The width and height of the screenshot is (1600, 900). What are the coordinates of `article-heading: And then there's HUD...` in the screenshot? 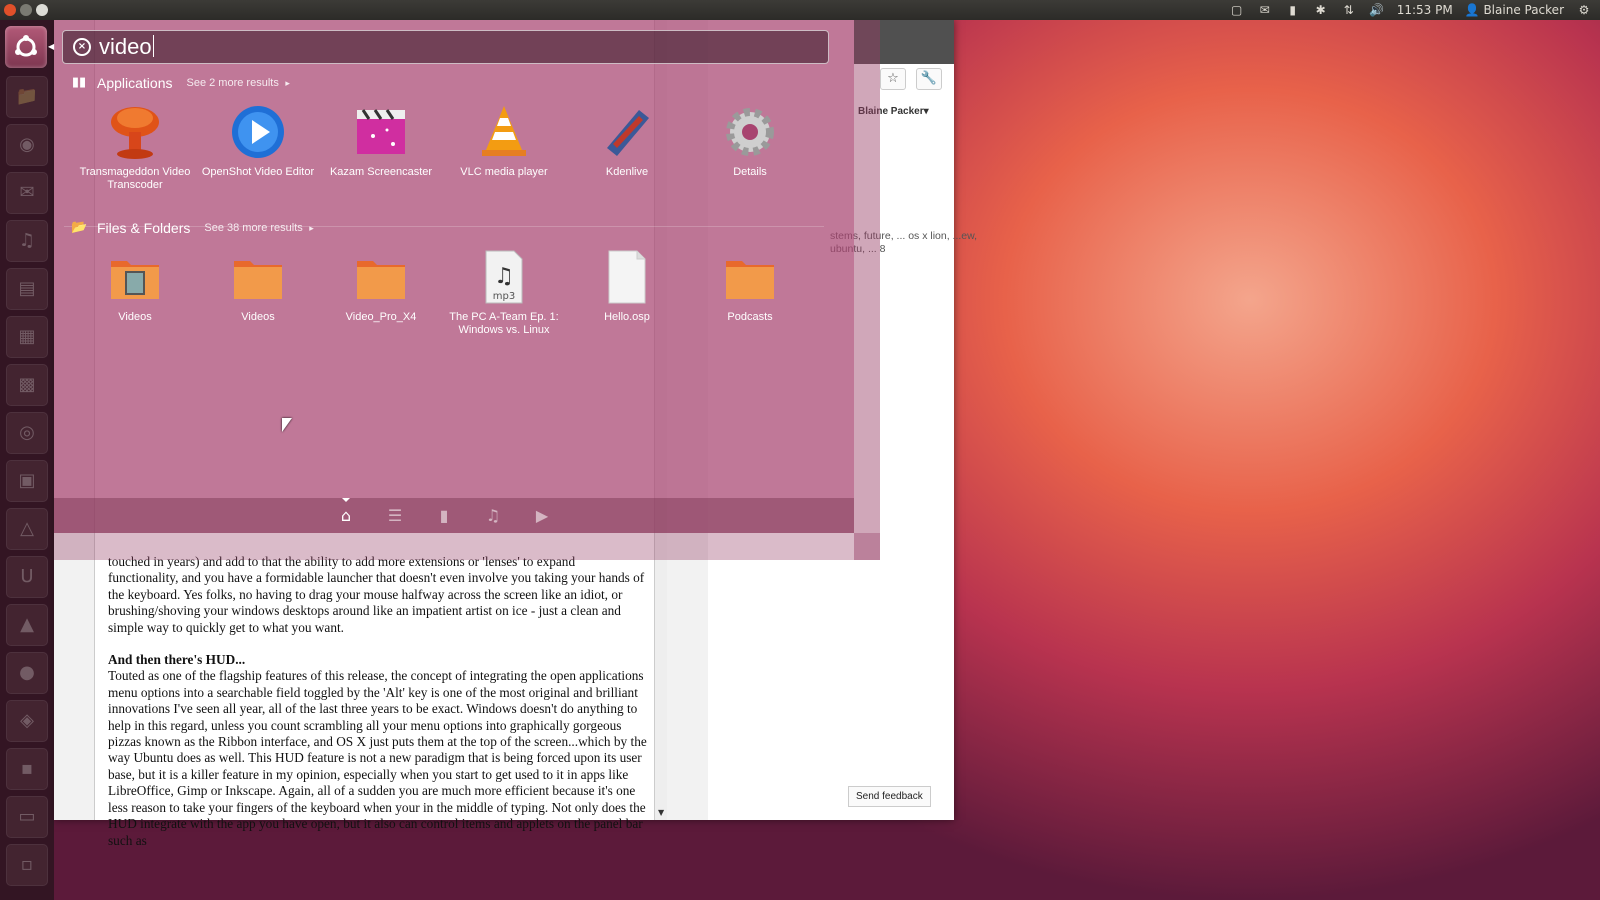 It's located at (177, 660).